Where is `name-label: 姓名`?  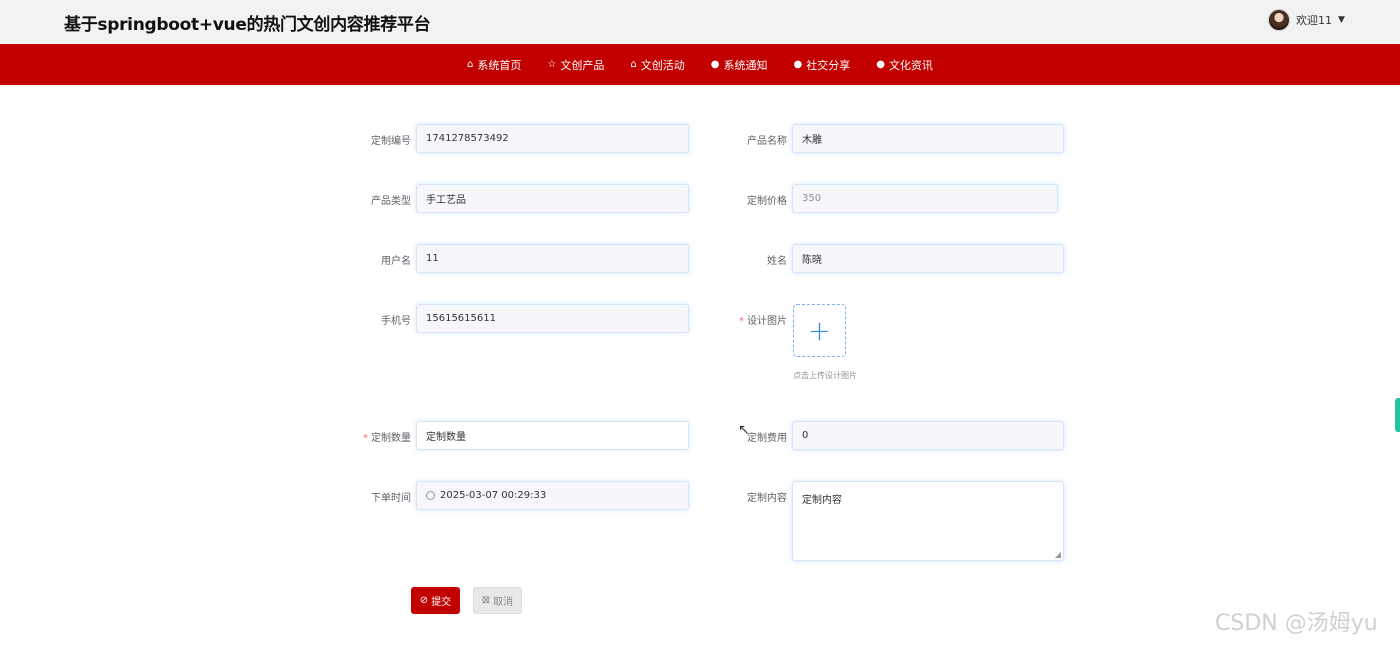
name-label: 姓名 is located at coordinates (777, 261).